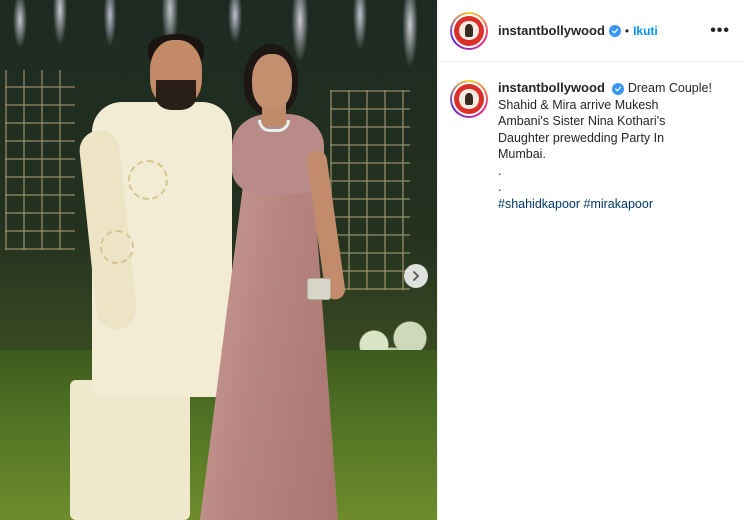  What do you see at coordinates (370, 190) in the screenshot?
I see `lattice-lights-right` at bounding box center [370, 190].